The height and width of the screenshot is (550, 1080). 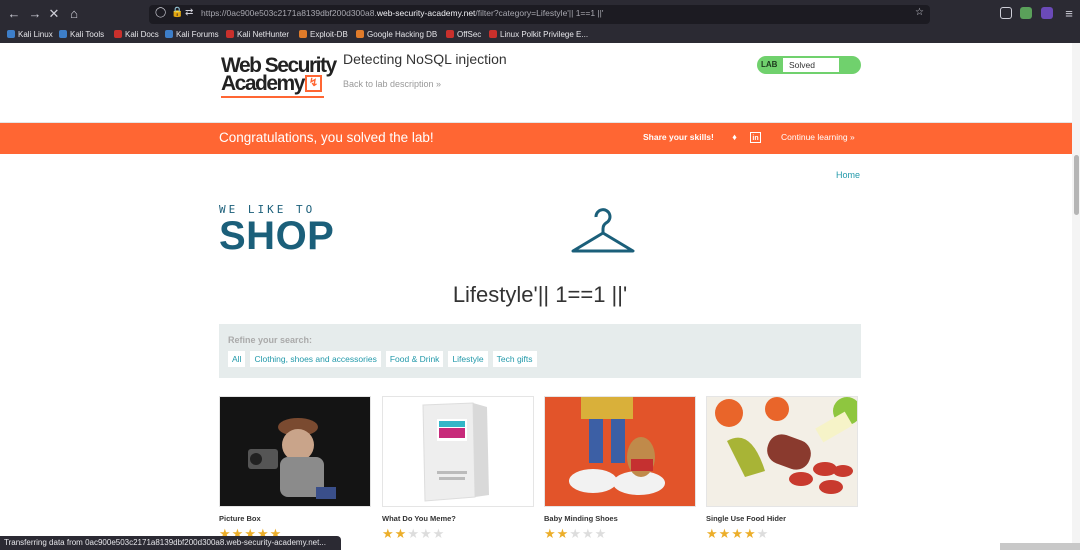 What do you see at coordinates (30, 34) in the screenshot?
I see `bookmark-item: Kali Linux` at bounding box center [30, 34].